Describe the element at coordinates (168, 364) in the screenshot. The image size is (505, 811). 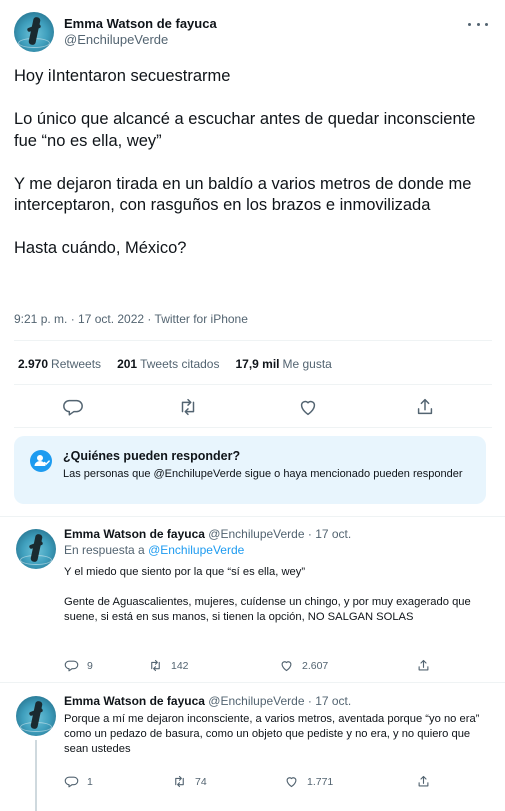
I see `quotes-stat: 201 Tweets citados` at that location.